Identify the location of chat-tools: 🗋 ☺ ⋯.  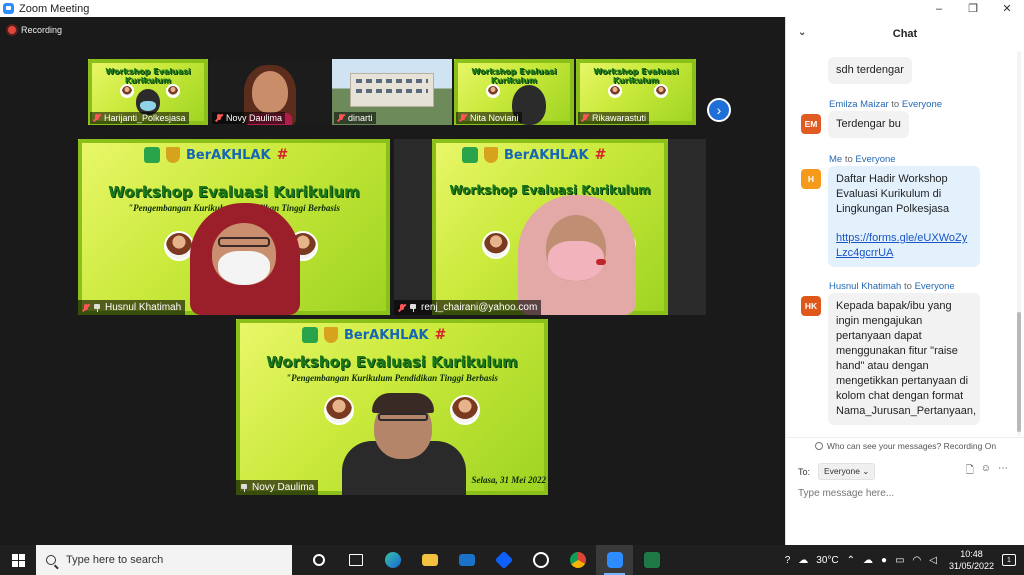
(987, 471).